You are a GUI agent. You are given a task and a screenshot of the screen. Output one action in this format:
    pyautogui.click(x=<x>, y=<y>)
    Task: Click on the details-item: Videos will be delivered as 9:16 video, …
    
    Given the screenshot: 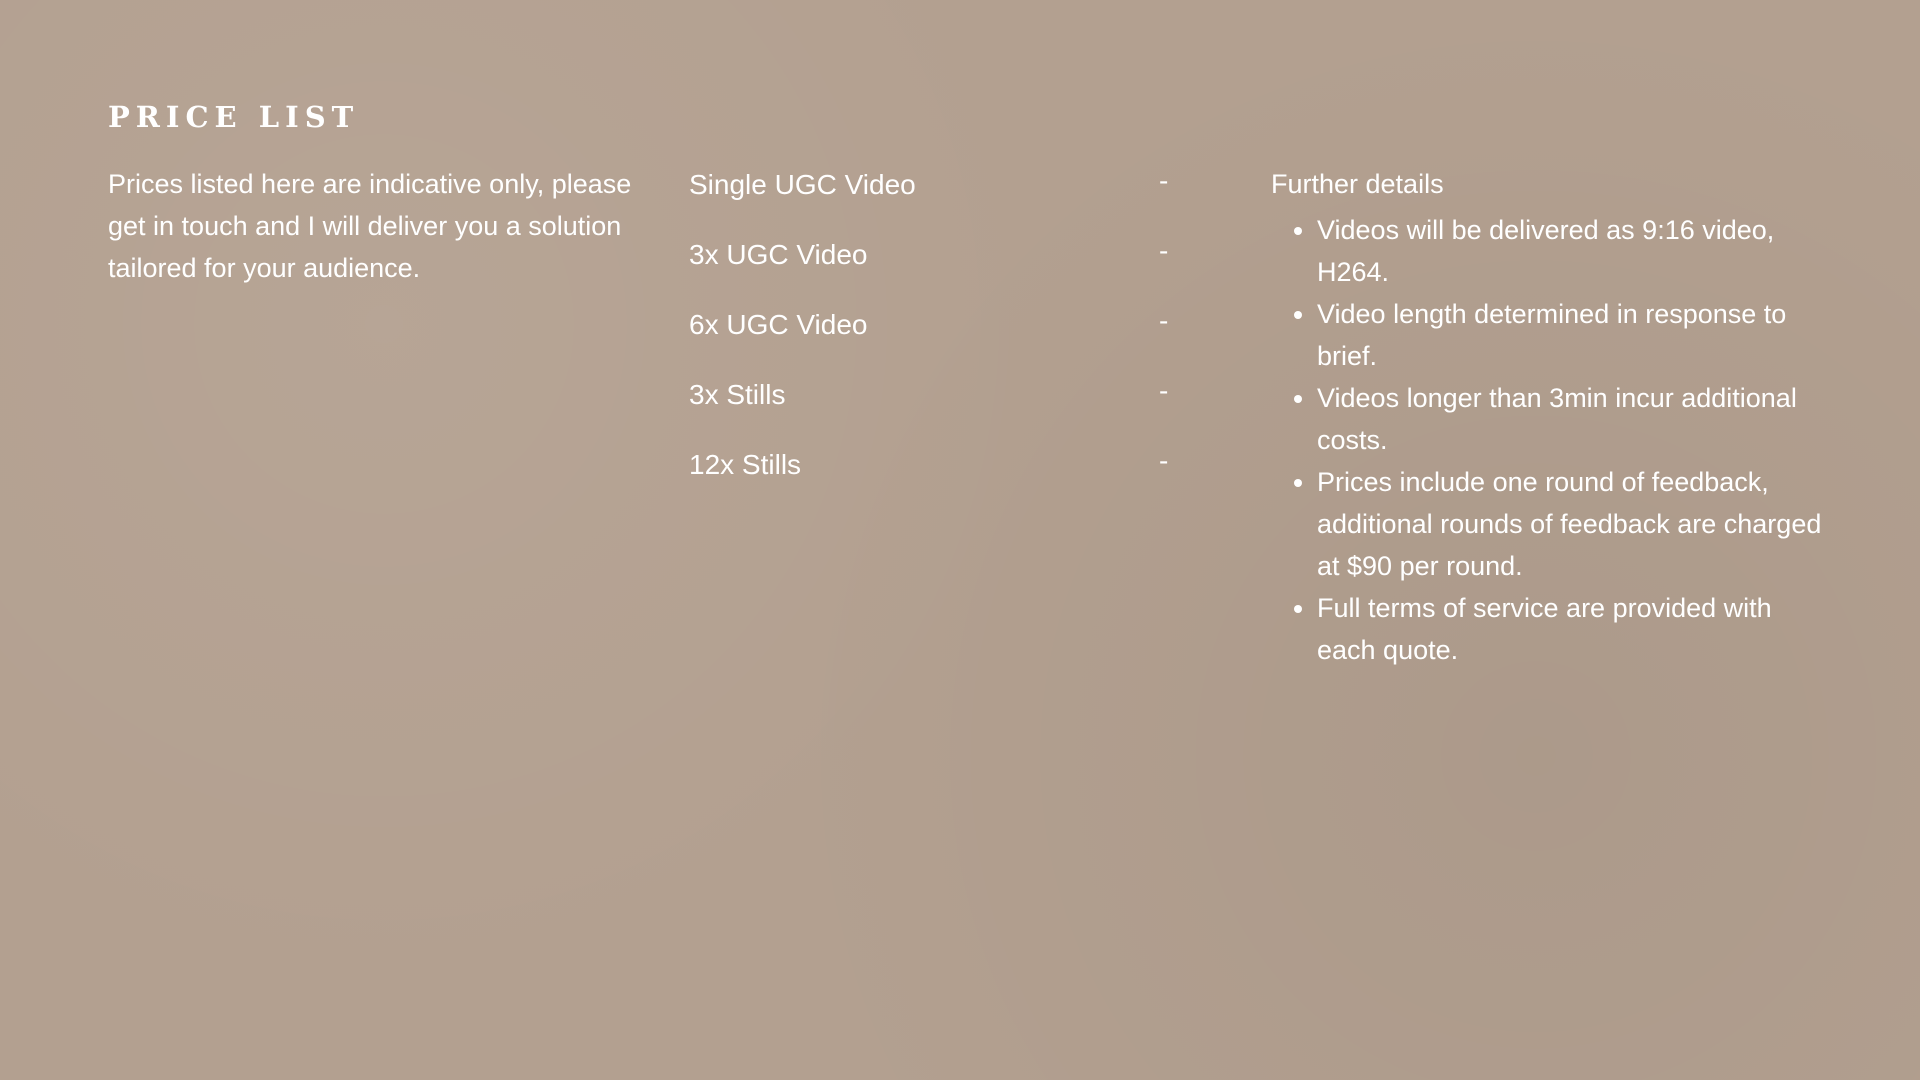 What is the action you would take?
    pyautogui.click(x=1574, y=251)
    